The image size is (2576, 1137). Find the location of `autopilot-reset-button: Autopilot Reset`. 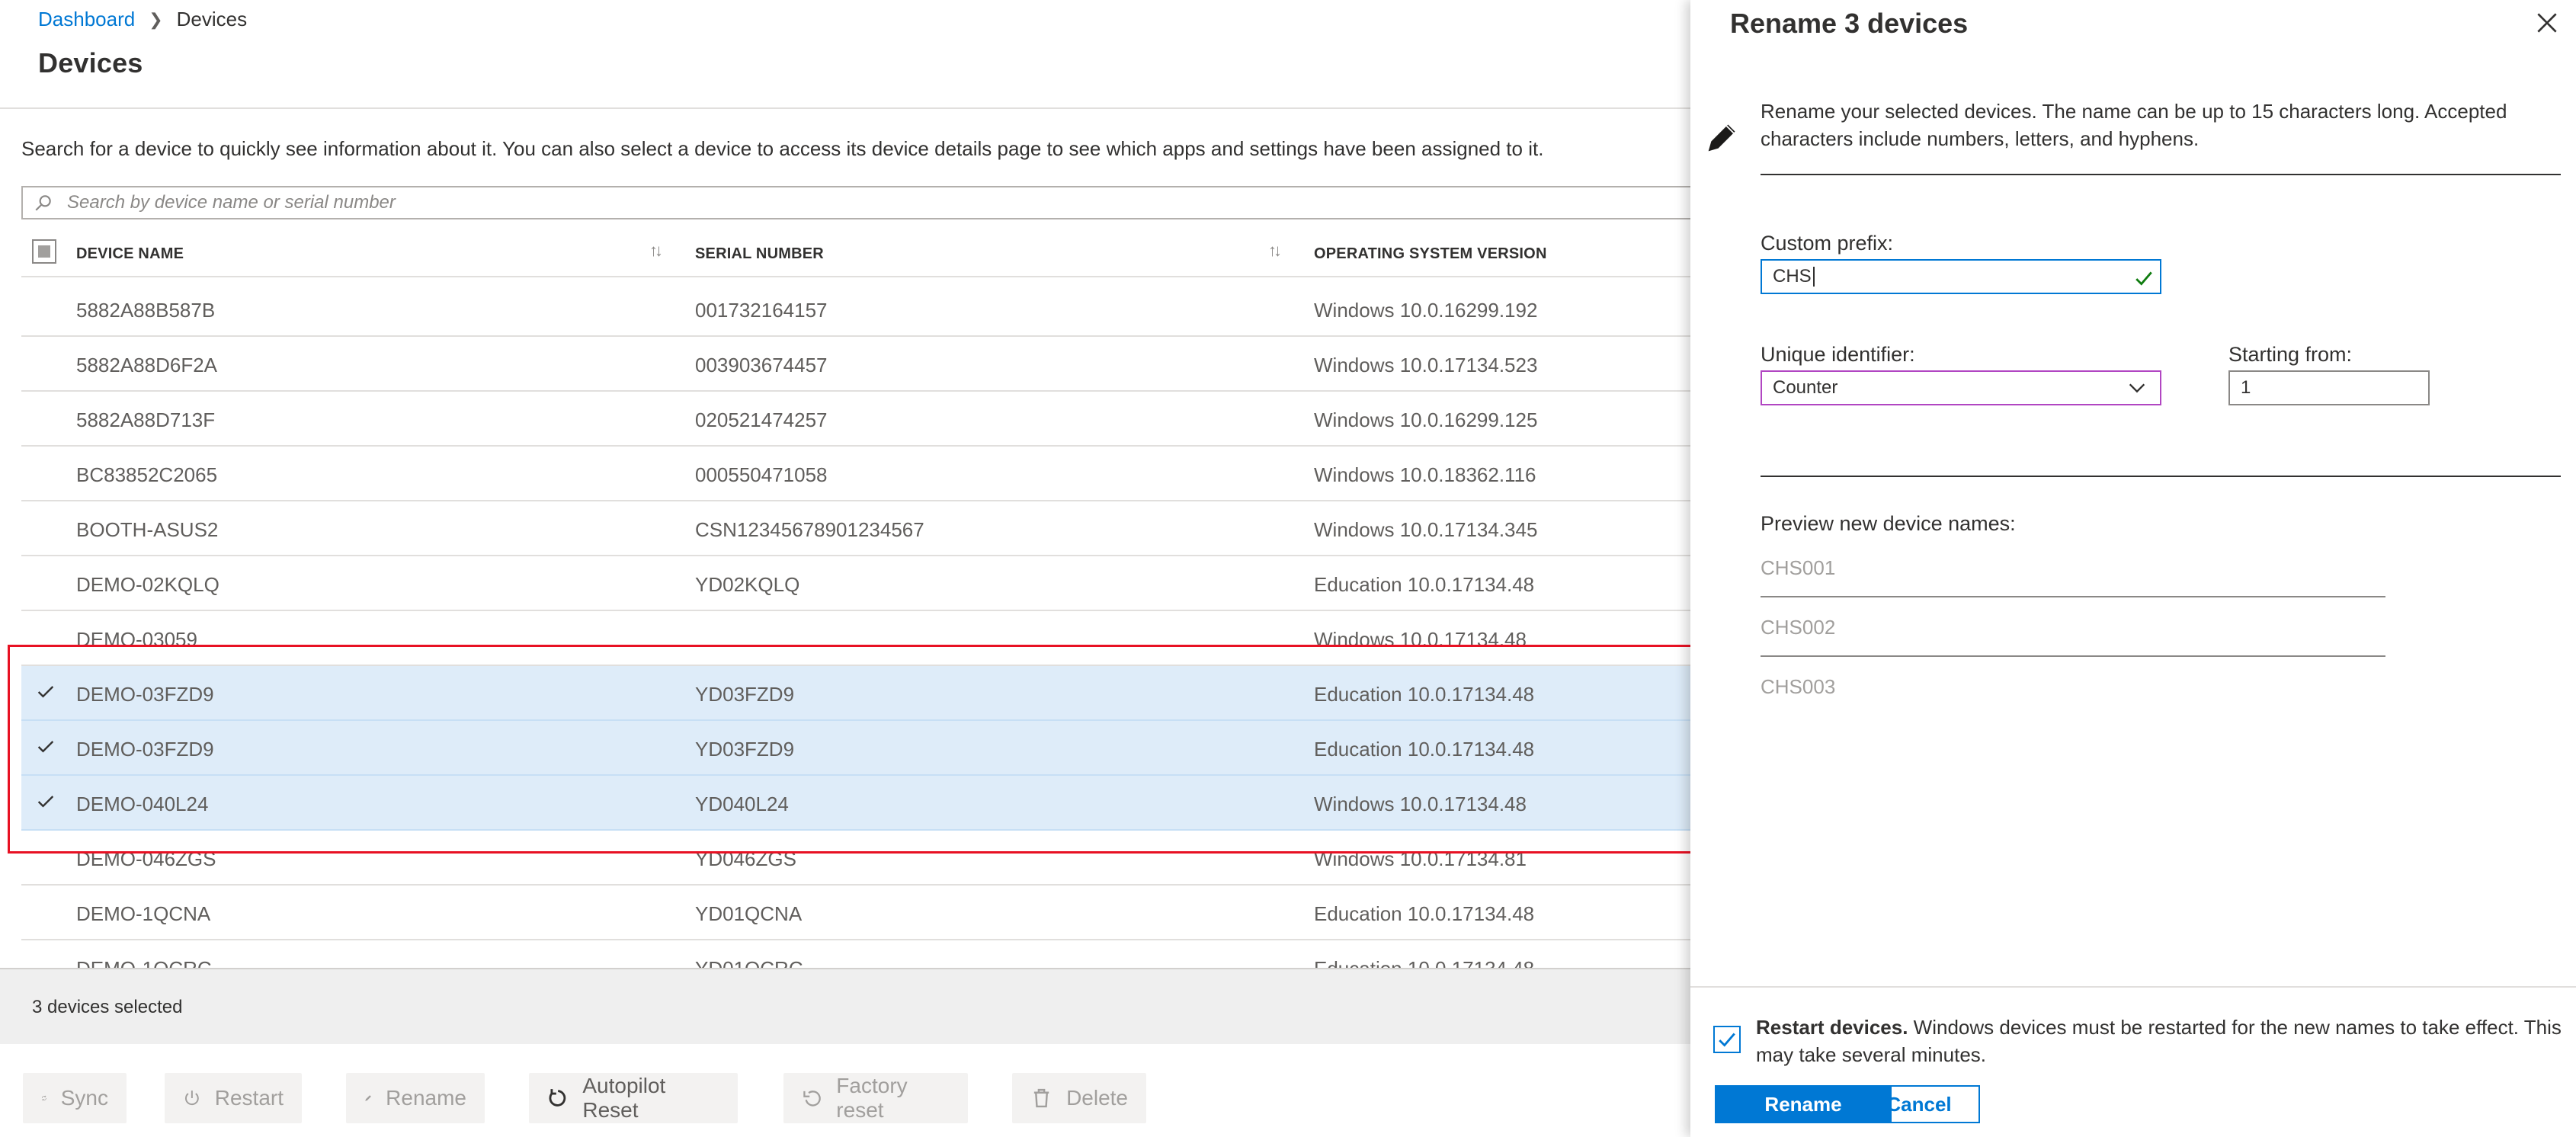

autopilot-reset-button: Autopilot Reset is located at coordinates (633, 1098).